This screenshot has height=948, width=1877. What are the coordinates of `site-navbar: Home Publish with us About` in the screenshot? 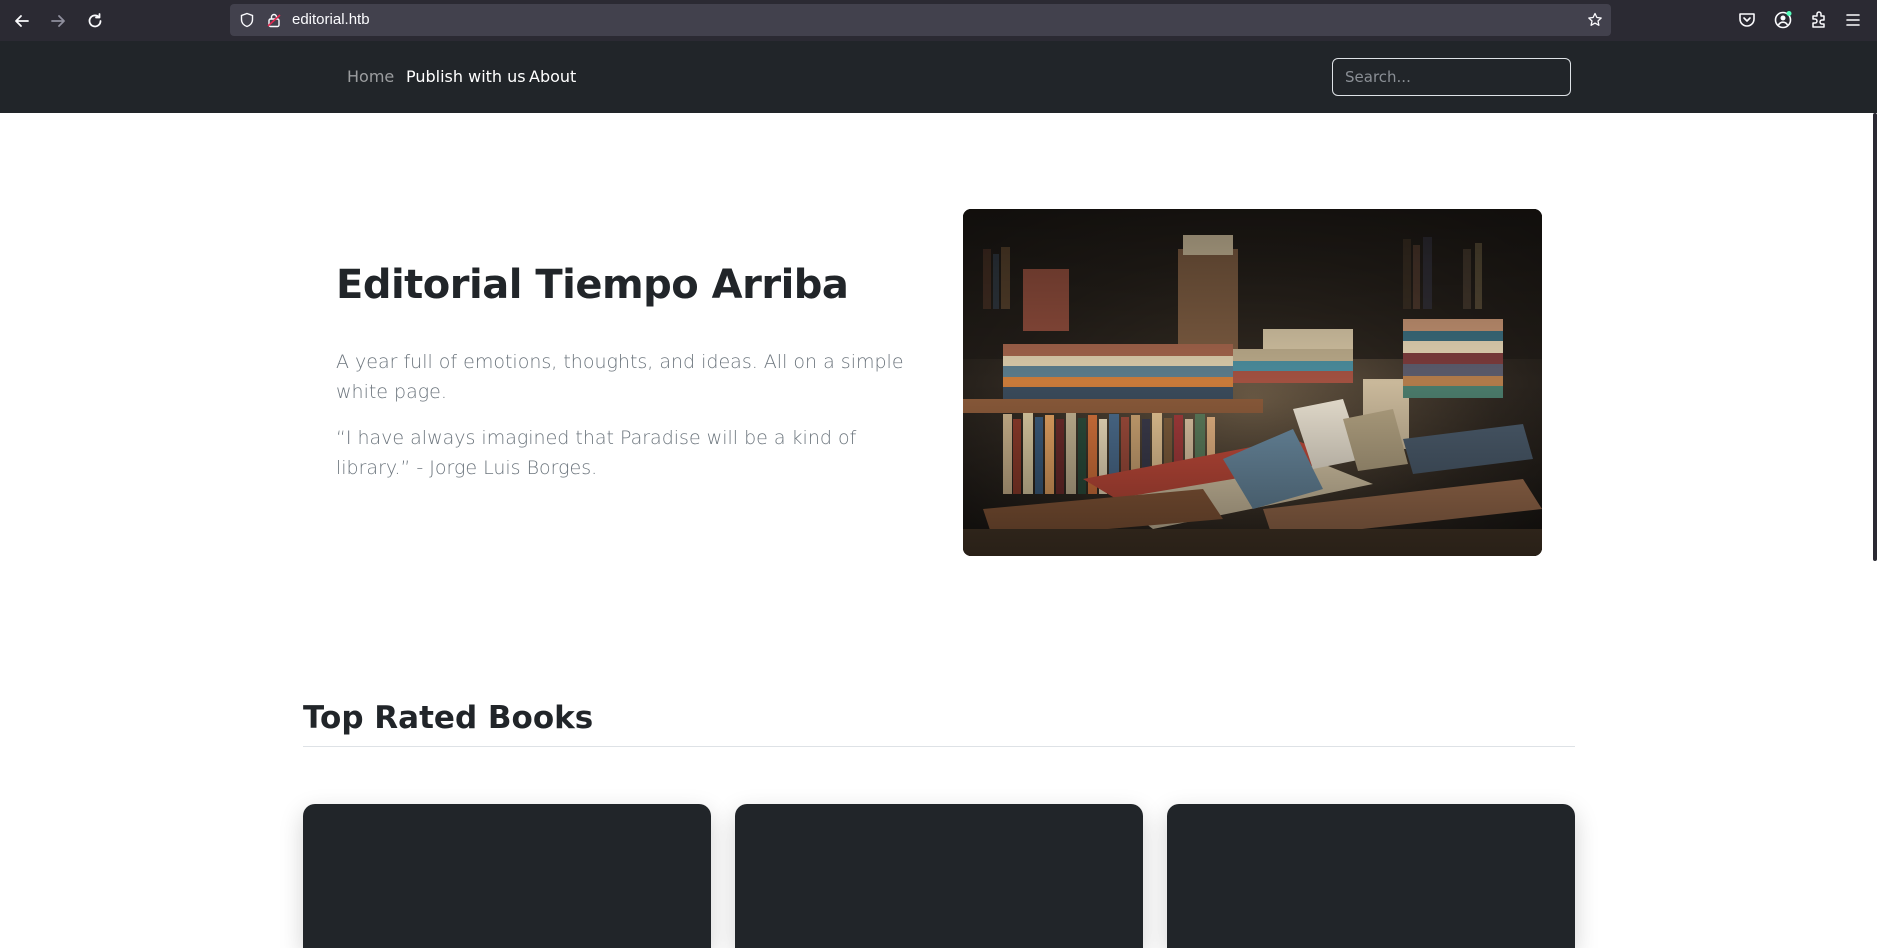 It's located at (938, 77).